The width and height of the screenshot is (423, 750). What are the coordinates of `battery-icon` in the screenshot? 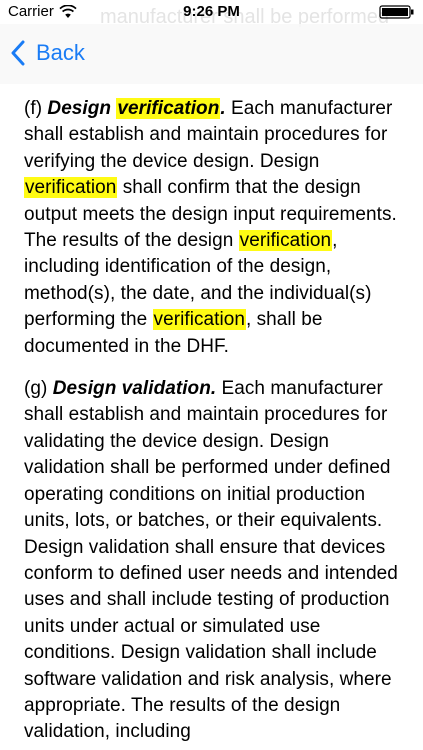 It's located at (396, 12).